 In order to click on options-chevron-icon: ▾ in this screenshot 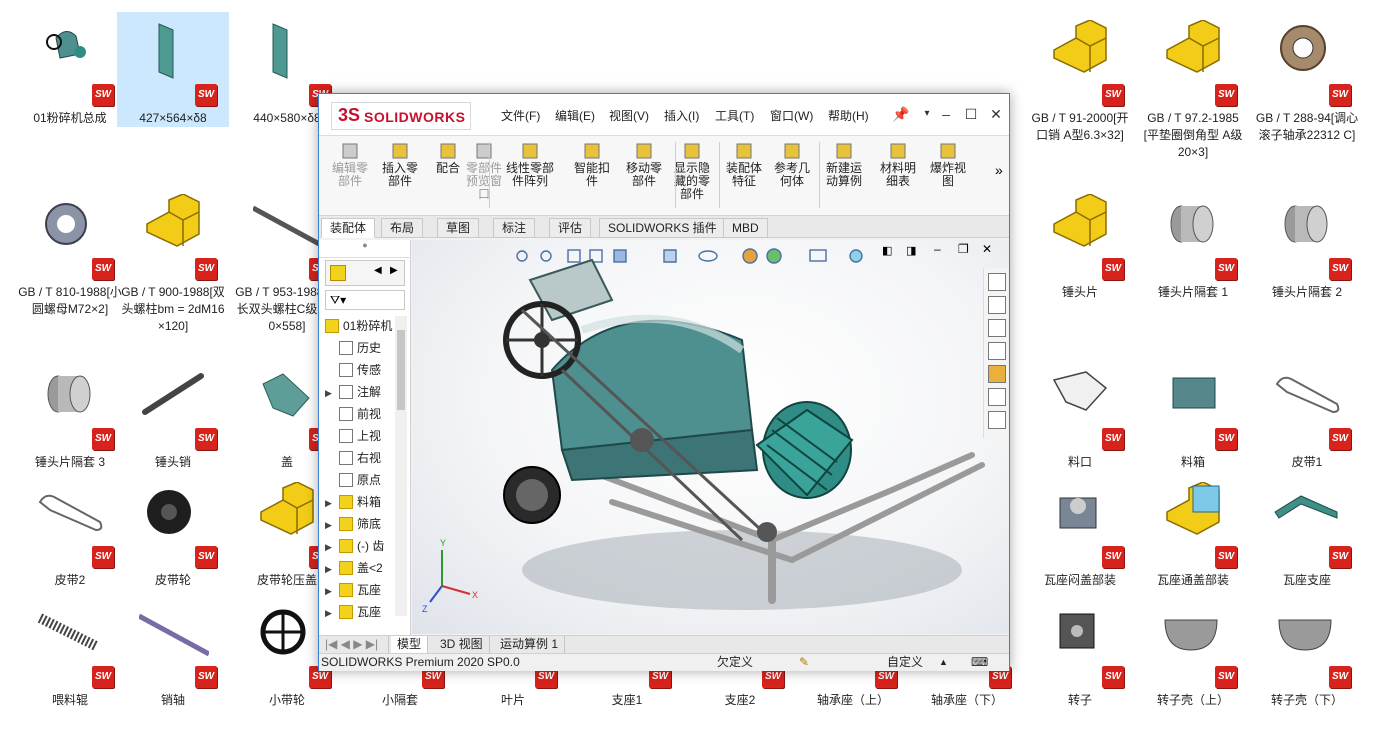, I will do `click(927, 114)`.